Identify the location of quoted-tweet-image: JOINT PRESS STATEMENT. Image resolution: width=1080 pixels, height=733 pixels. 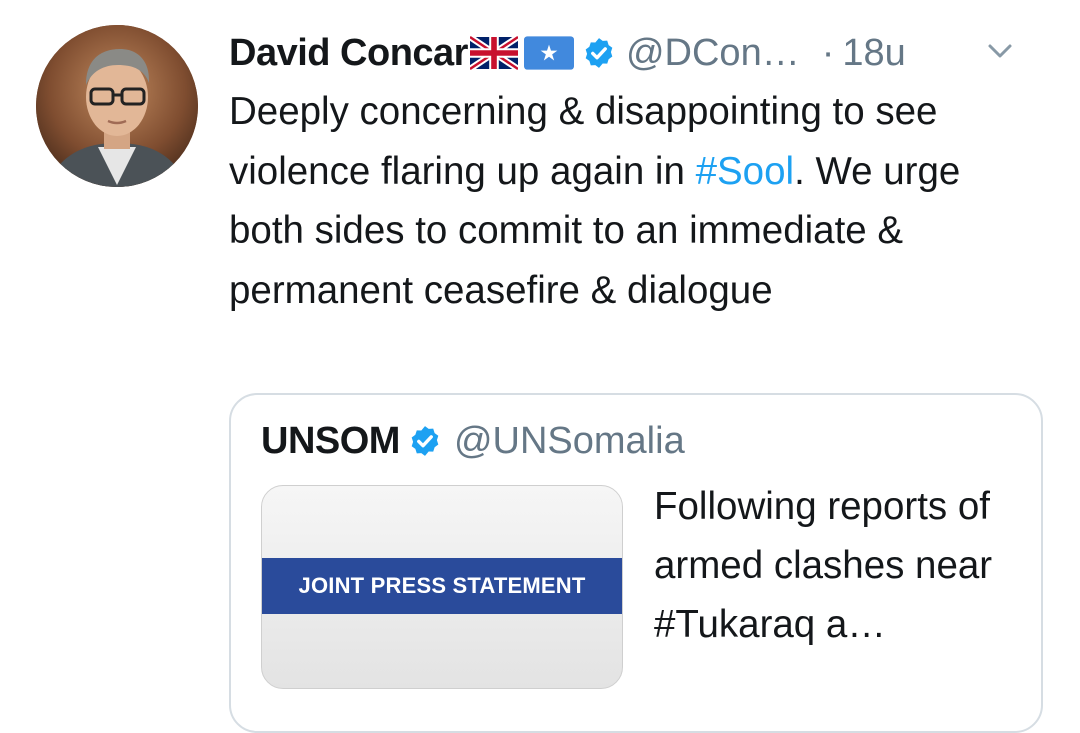
(442, 587).